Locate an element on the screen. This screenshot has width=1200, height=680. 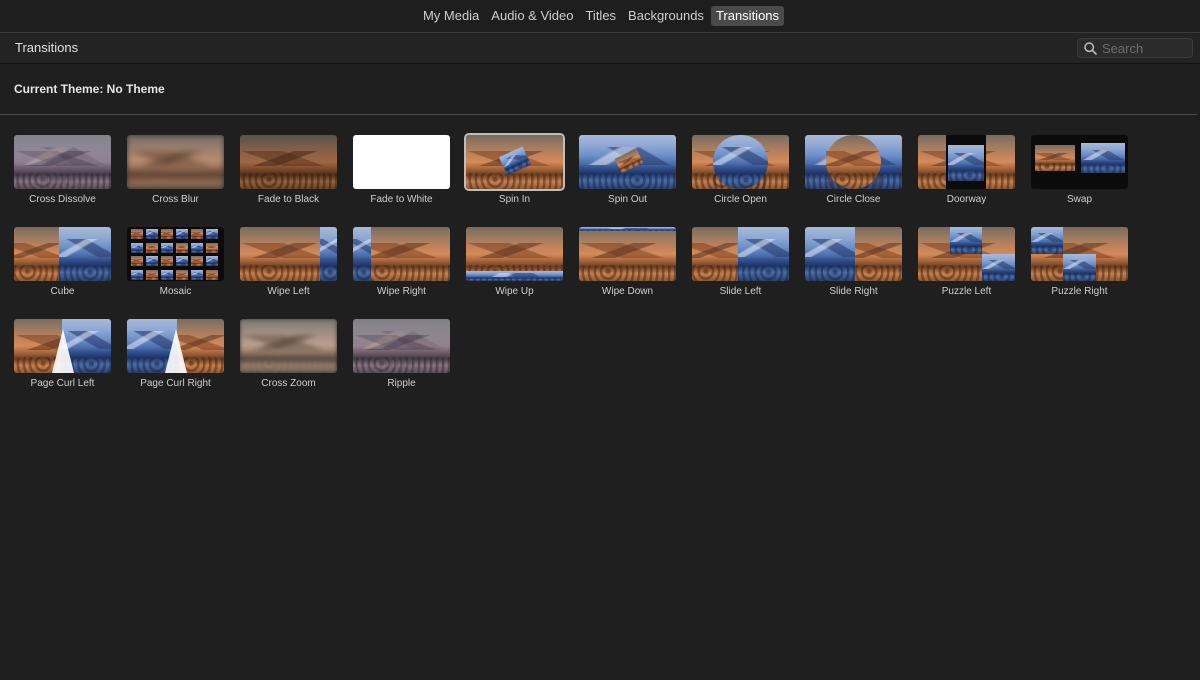
circle-open-thumbnail is located at coordinates (740, 162).